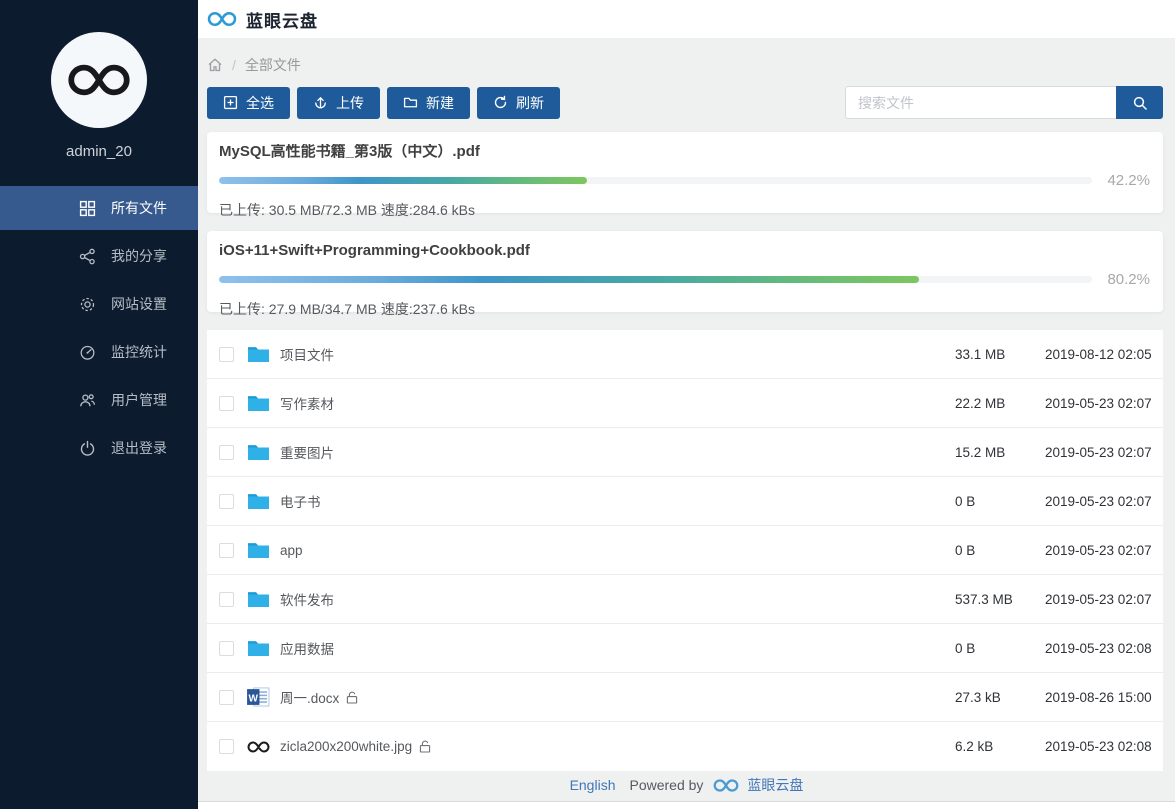 Image resolution: width=1175 pixels, height=809 pixels. What do you see at coordinates (320, 102) in the screenshot?
I see `upload-icon` at bounding box center [320, 102].